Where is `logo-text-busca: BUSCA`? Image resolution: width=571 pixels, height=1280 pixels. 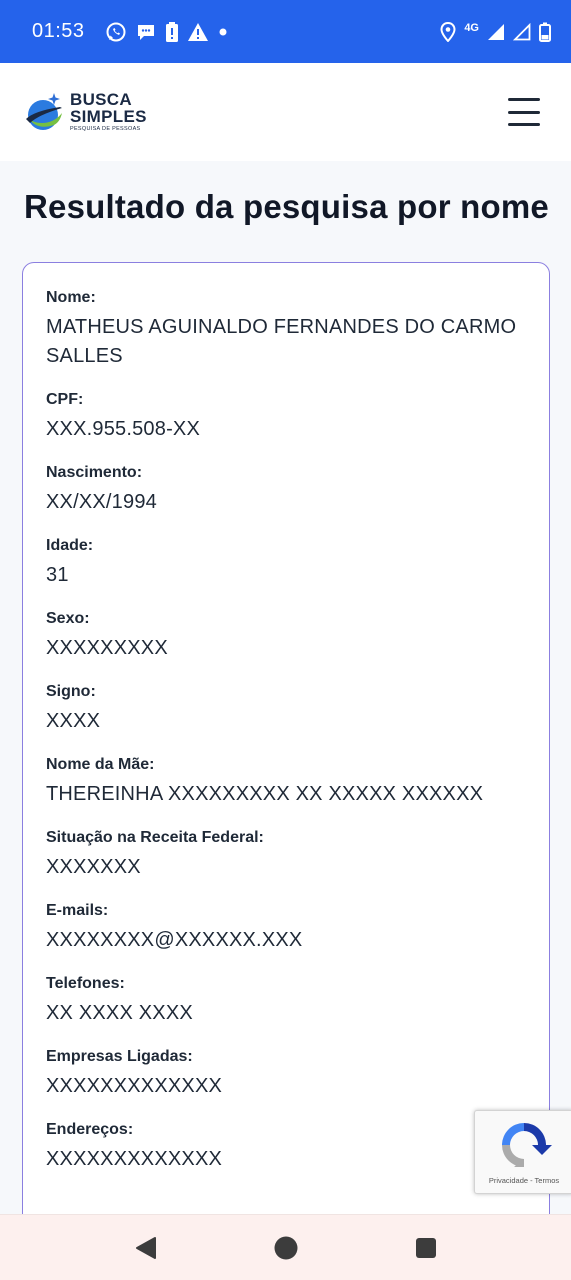 logo-text-busca: BUSCA is located at coordinates (101, 100).